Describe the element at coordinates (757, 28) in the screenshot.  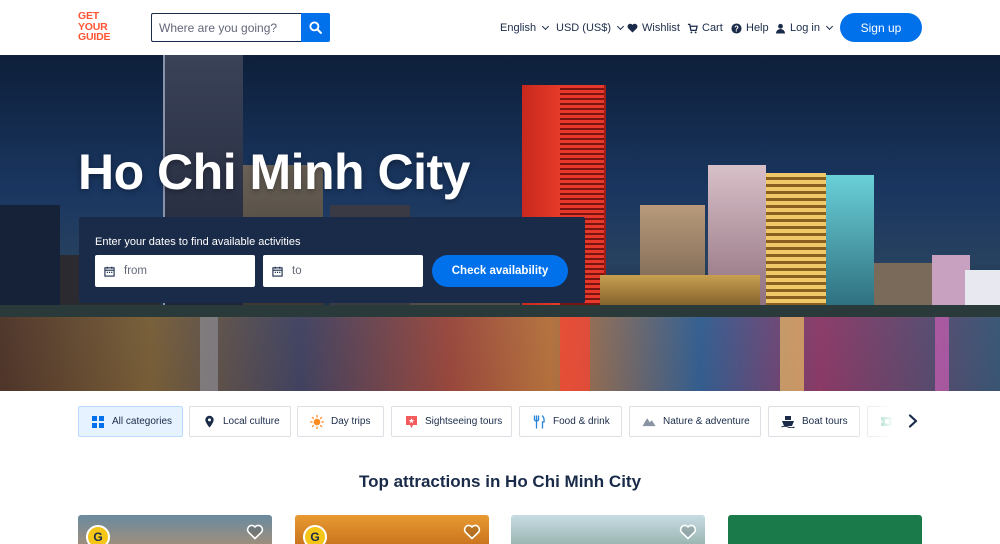
I see `help-label: Help` at that location.